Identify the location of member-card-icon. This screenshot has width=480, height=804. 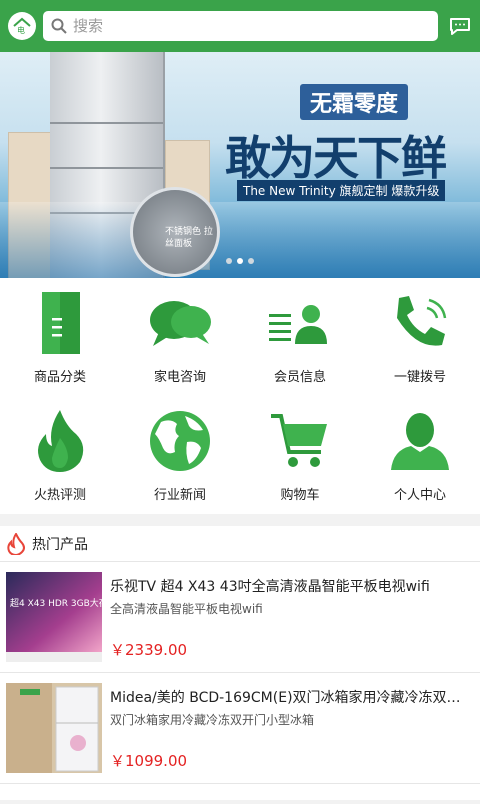
(298, 324).